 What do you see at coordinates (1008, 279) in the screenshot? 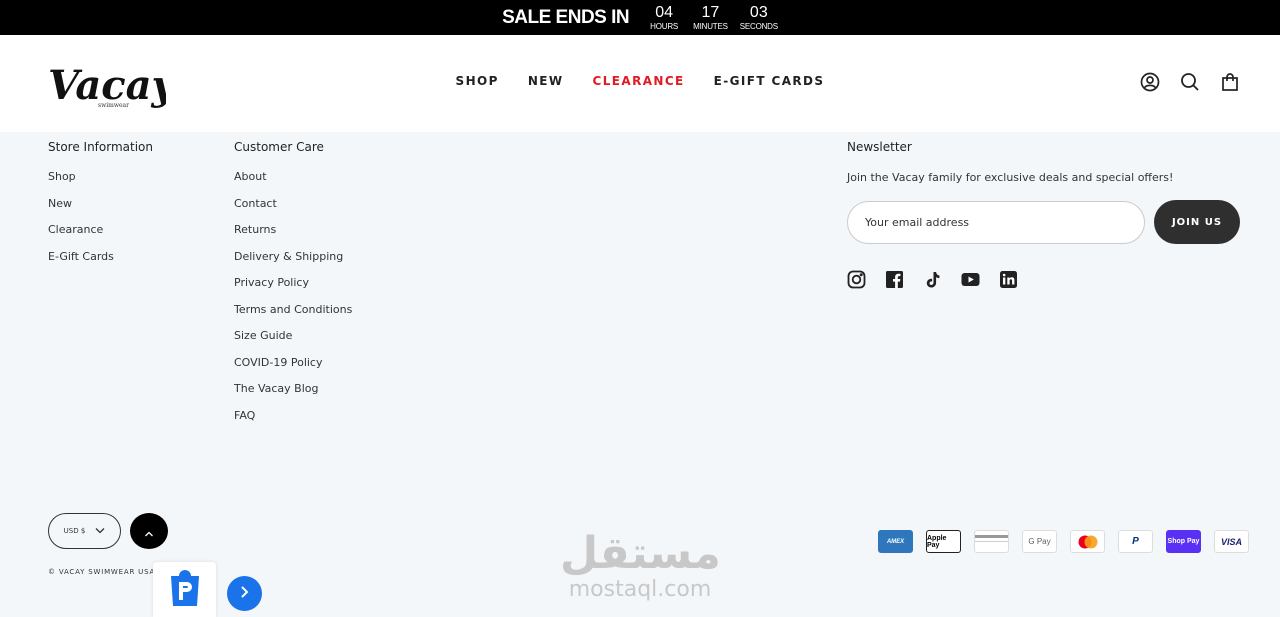
I see `linkedin-icon` at bounding box center [1008, 279].